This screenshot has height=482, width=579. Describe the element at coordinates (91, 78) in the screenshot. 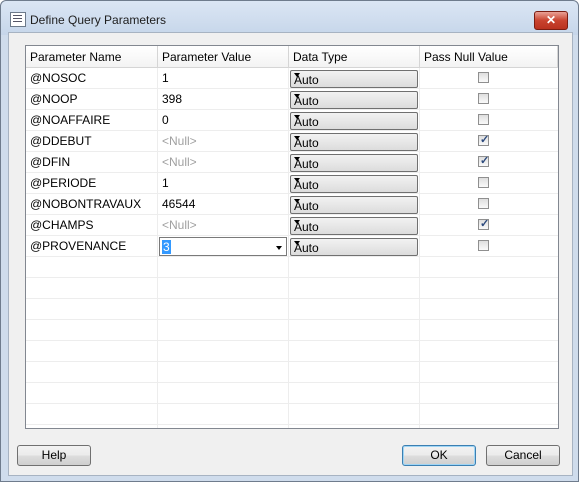

I see `parameter-name-cell: @NOSOC` at that location.